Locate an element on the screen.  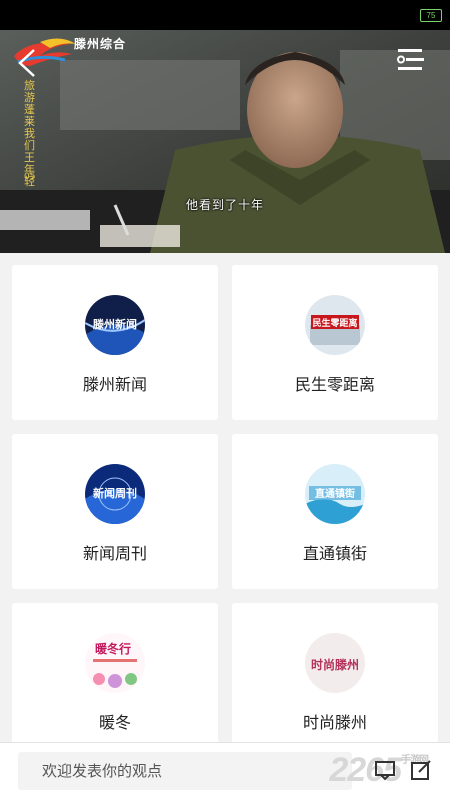
video-subtitle: 他看到了十年 is located at coordinates (224, 205).